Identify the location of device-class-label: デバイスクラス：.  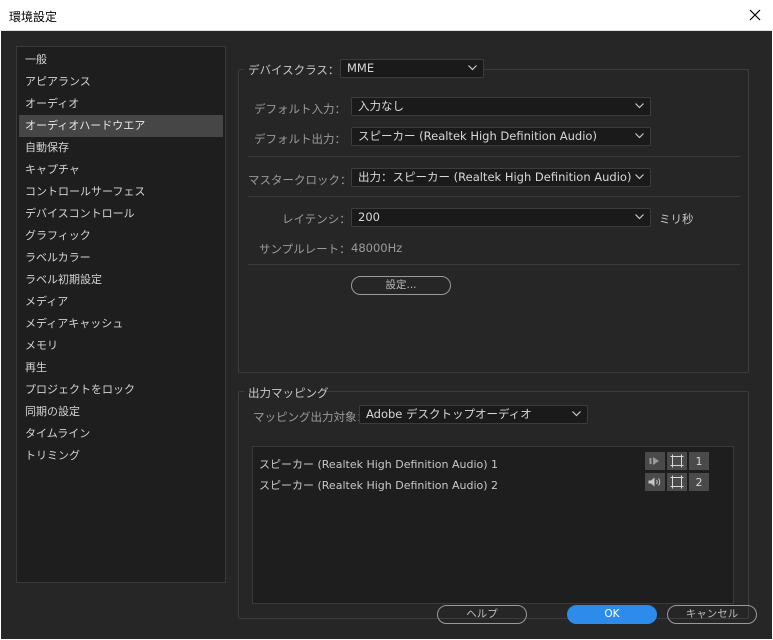
(294, 70).